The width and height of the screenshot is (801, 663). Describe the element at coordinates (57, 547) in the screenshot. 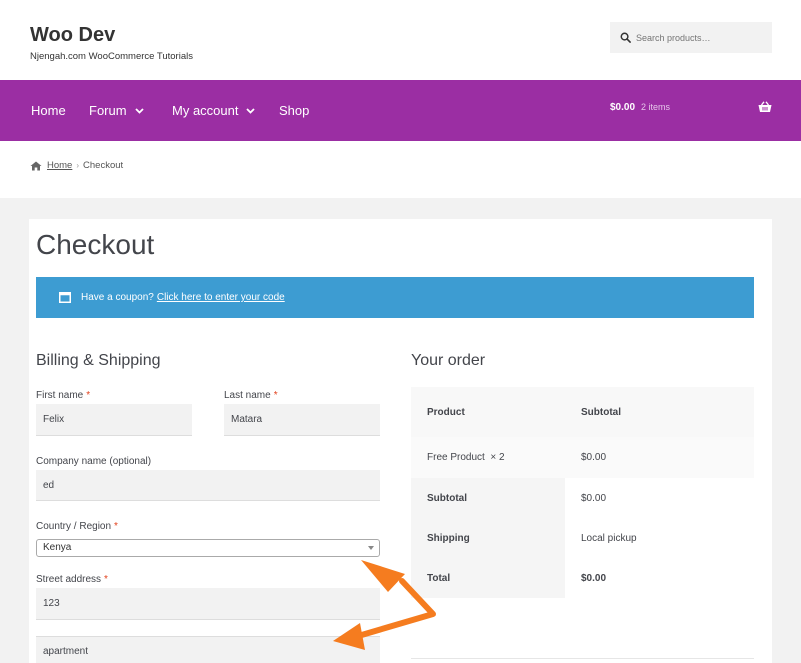

I see `country-select-value: Kenya` at that location.